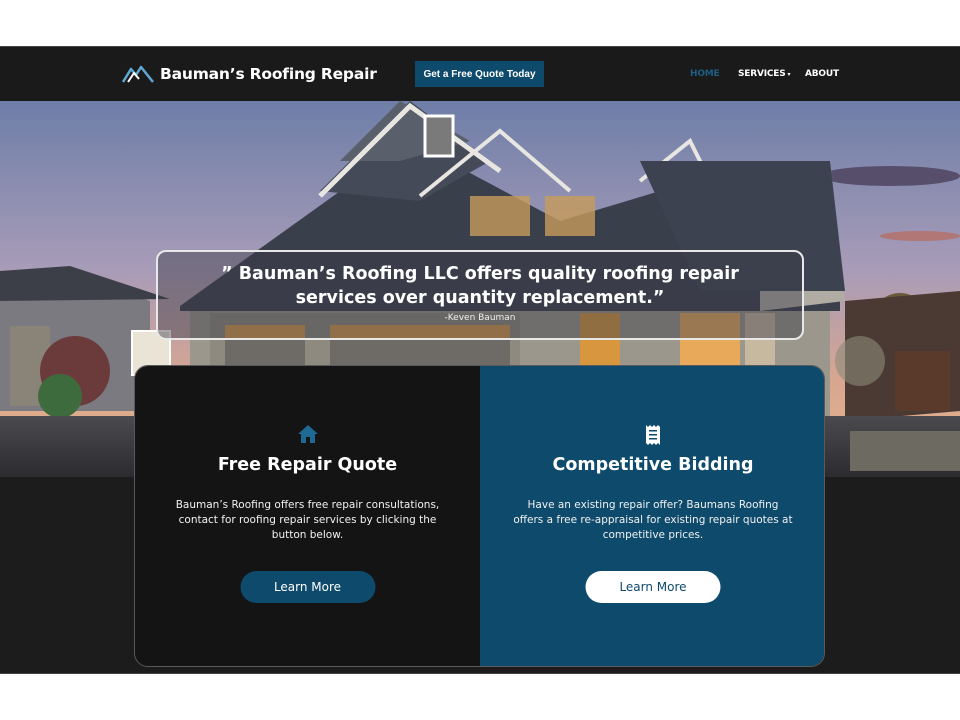 This screenshot has width=960, height=720. What do you see at coordinates (268, 74) in the screenshot?
I see `brand-name: Bauman’s Roofing Repair` at bounding box center [268, 74].